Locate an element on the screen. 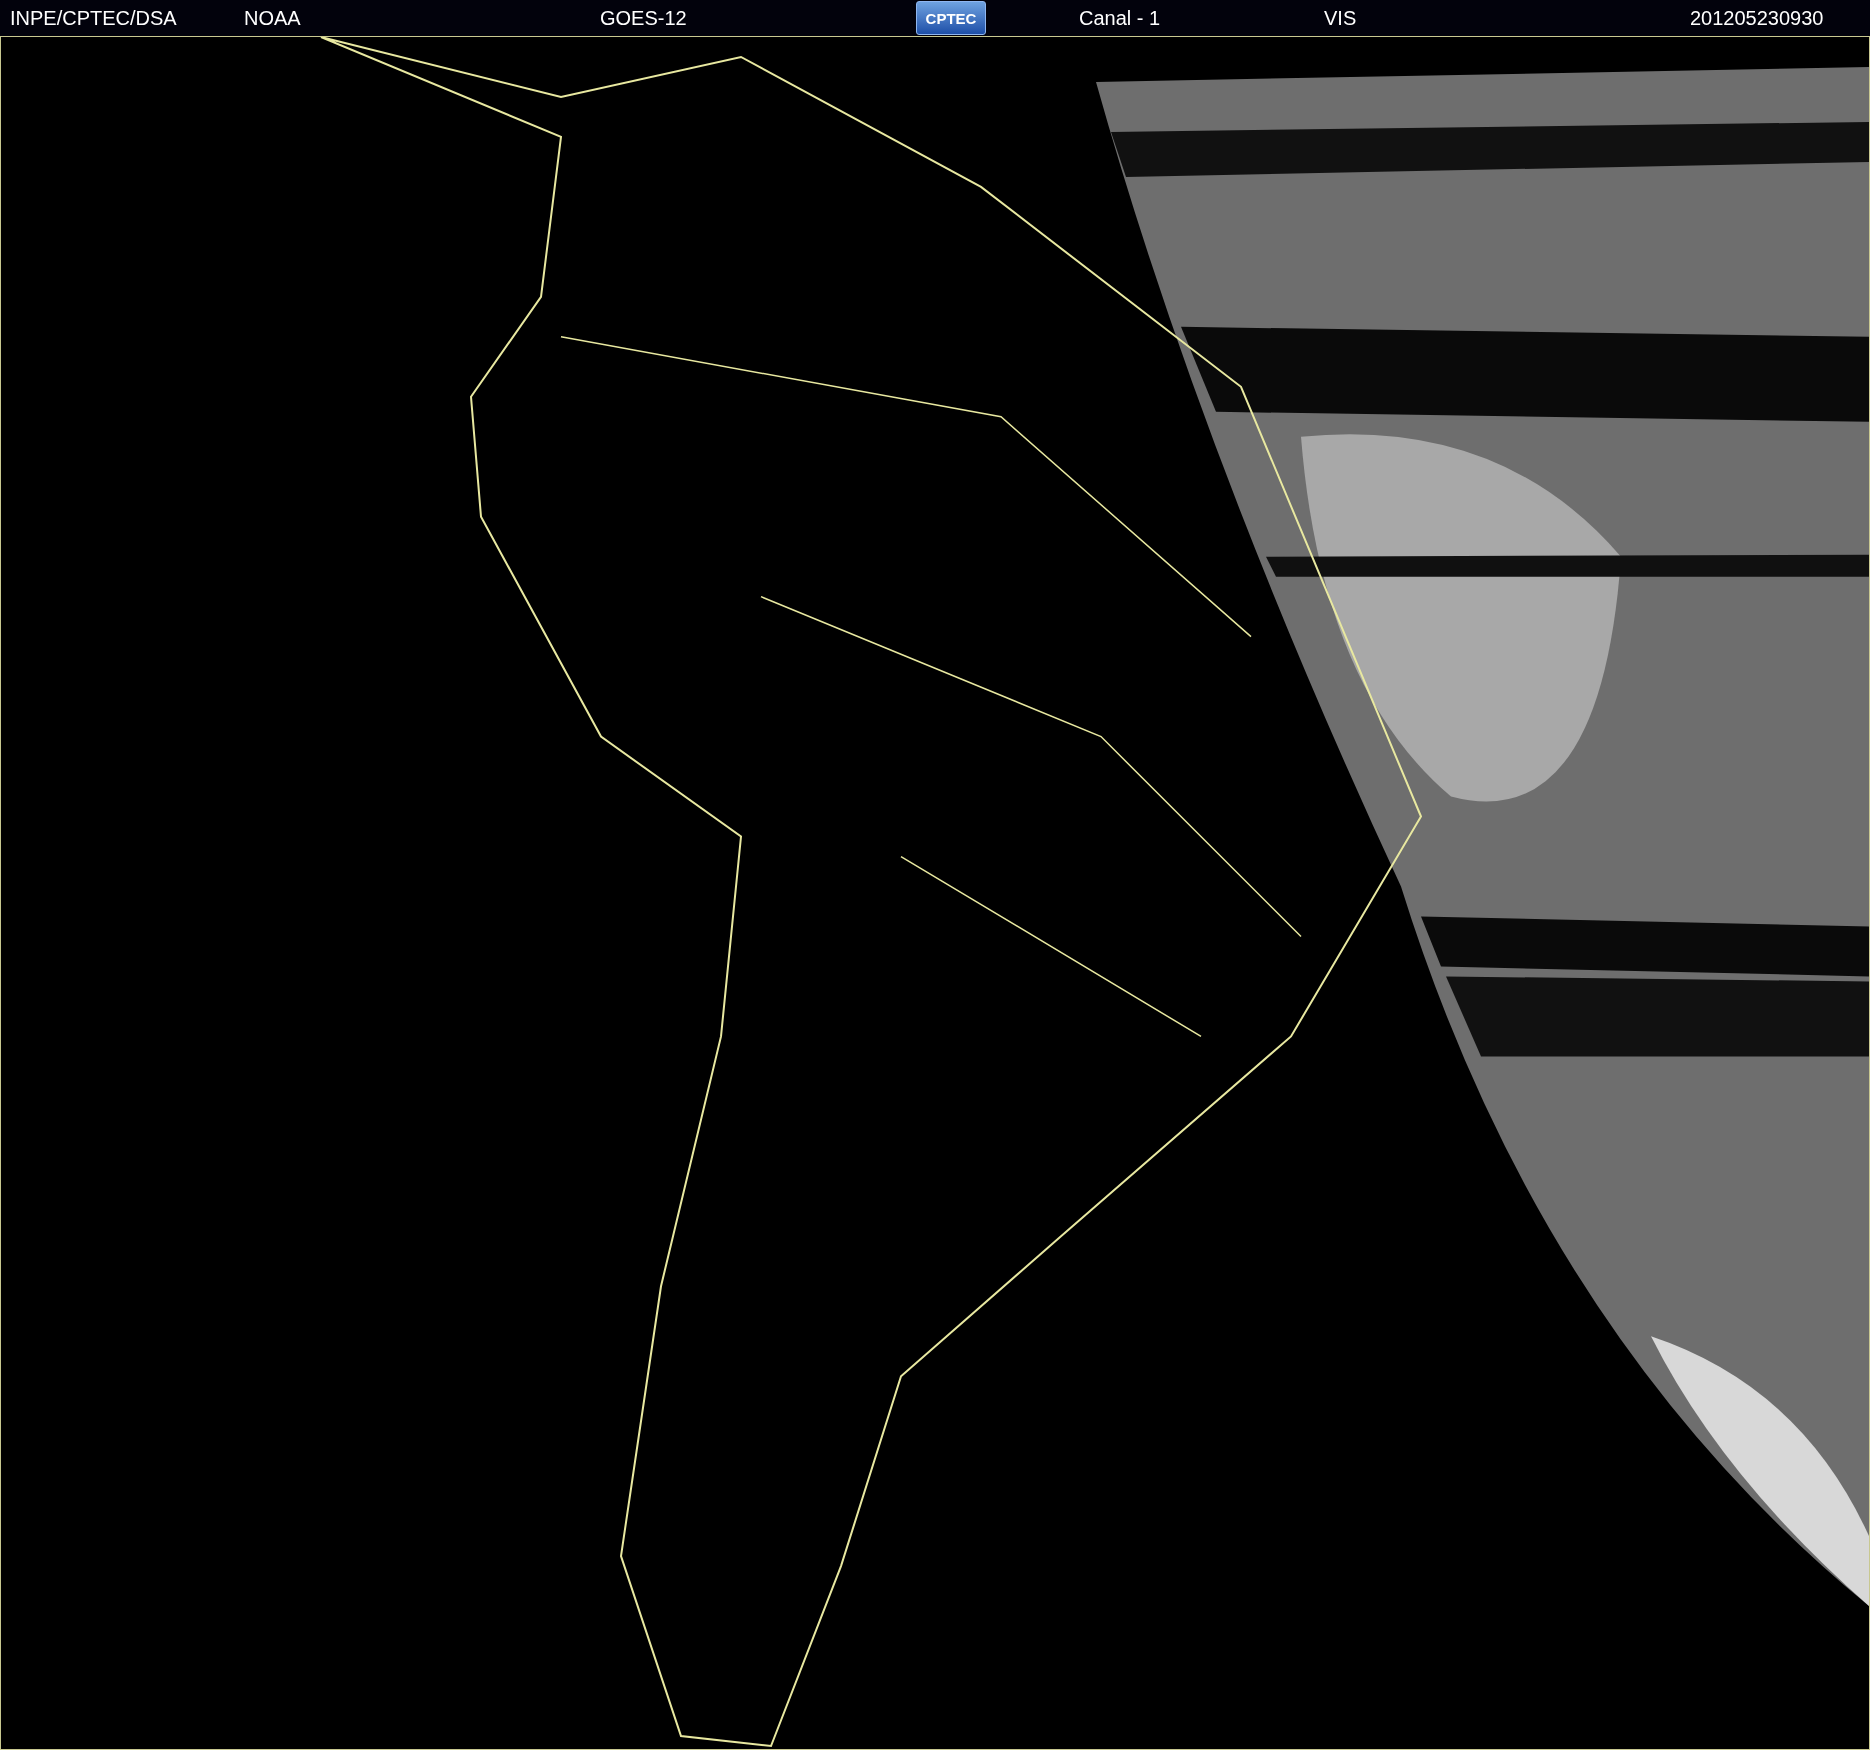  header-label: GOES-12 is located at coordinates (643, 18).